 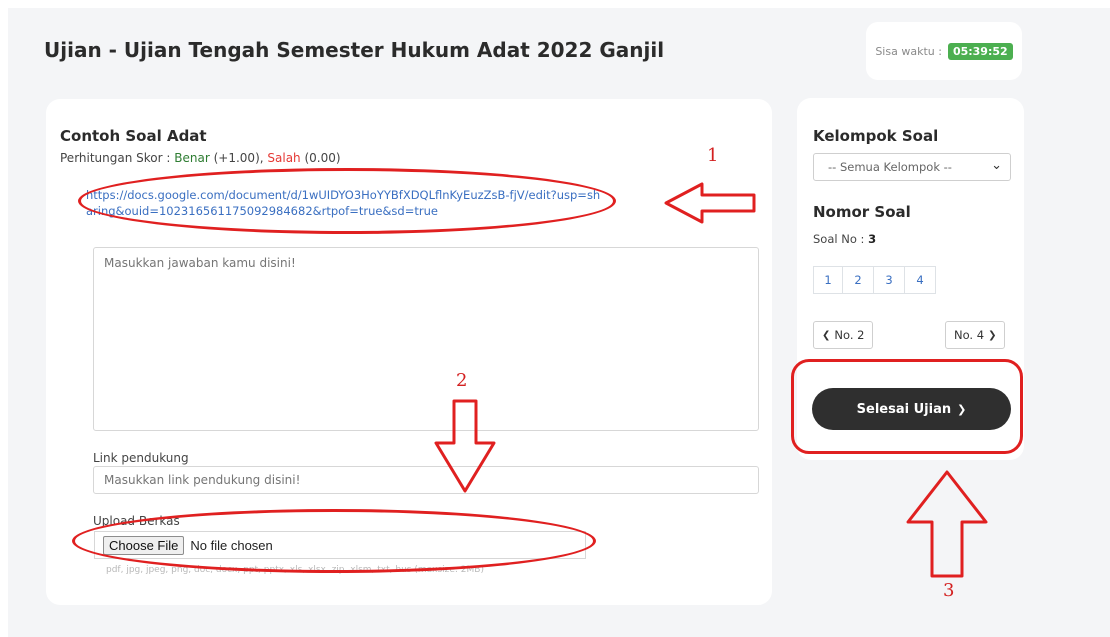 What do you see at coordinates (426, 480) in the screenshot?
I see `support-link-input` at bounding box center [426, 480].